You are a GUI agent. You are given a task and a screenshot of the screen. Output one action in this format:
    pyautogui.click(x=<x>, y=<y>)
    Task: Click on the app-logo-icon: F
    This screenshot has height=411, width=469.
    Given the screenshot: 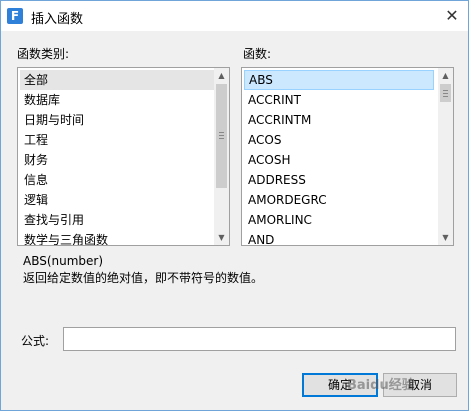 What is the action you would take?
    pyautogui.click(x=15, y=16)
    